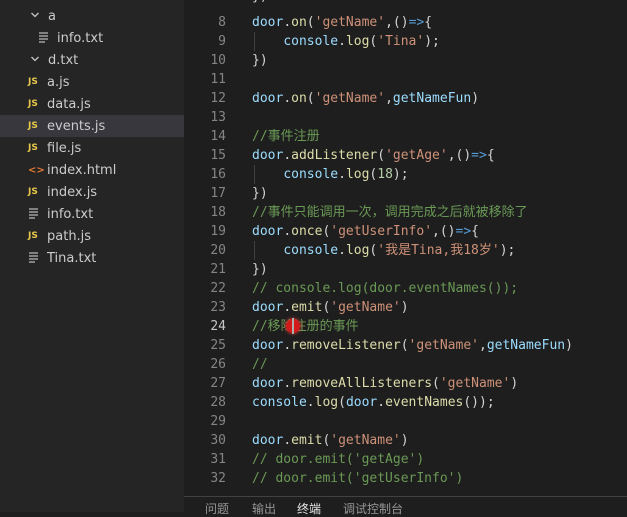 The height and width of the screenshot is (517, 627). What do you see at coordinates (64, 148) in the screenshot?
I see `explorer-item-label: file.js` at bounding box center [64, 148].